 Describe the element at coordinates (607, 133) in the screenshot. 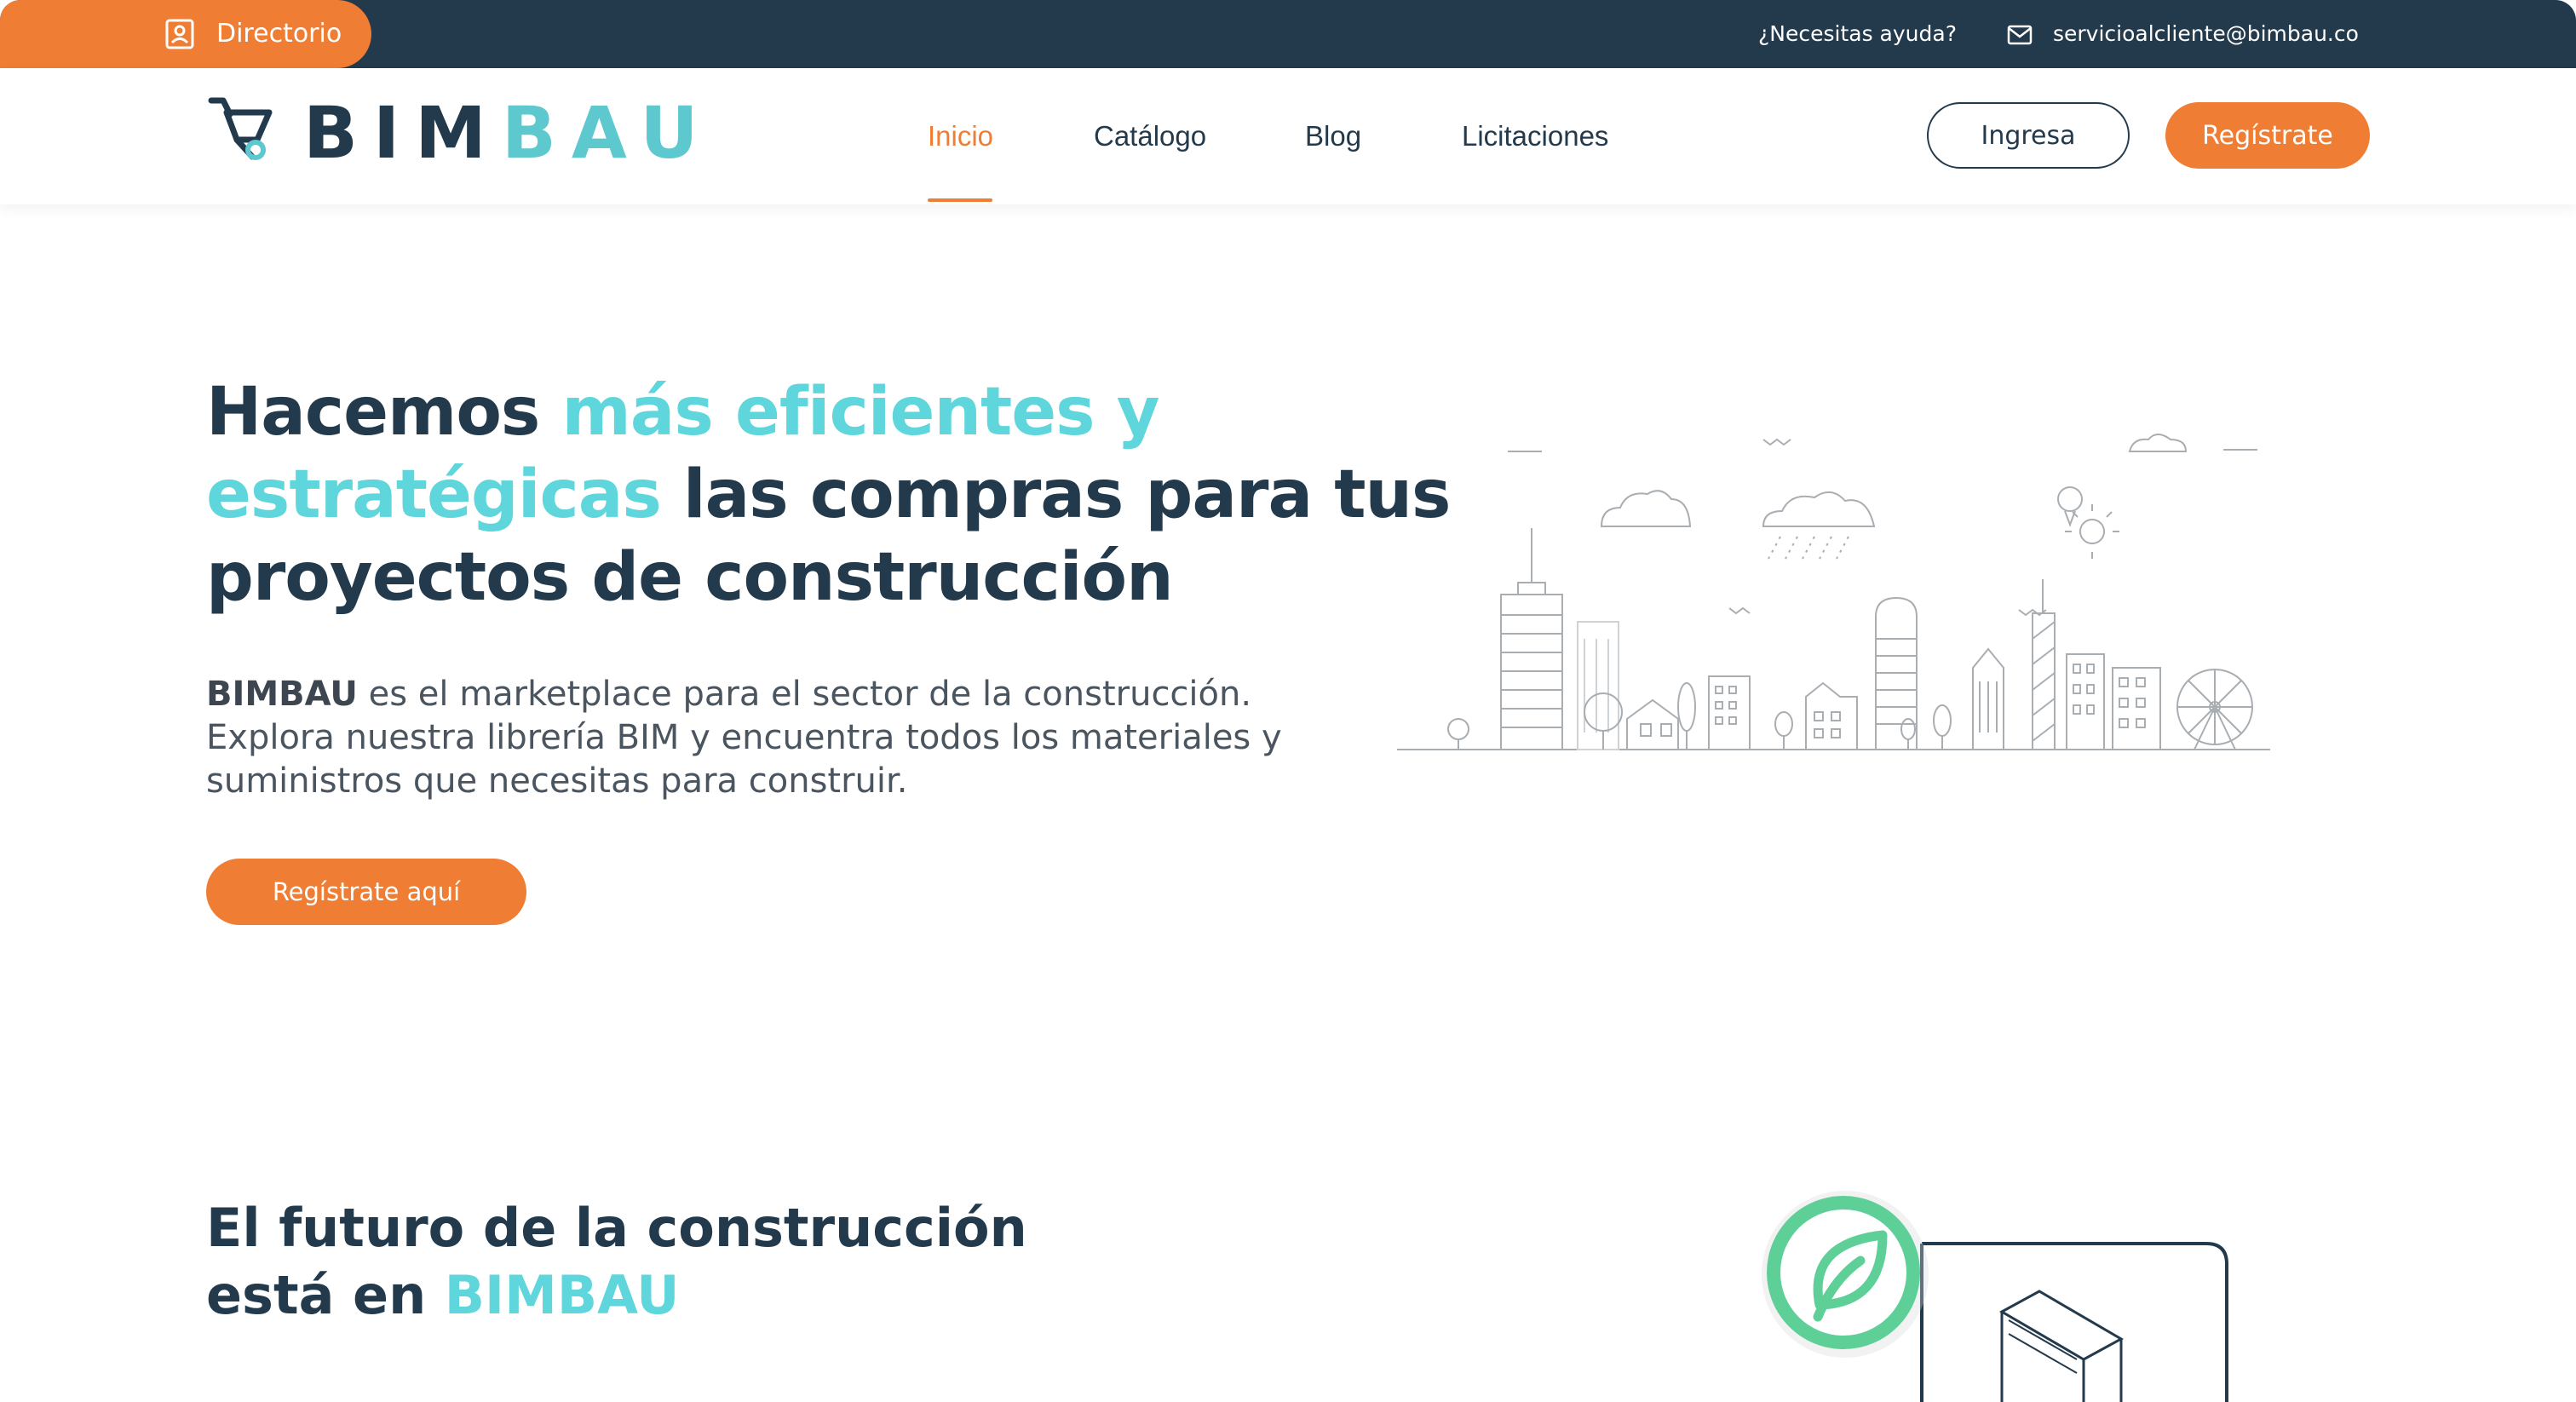

I see `logo-text-bau: BAU` at that location.